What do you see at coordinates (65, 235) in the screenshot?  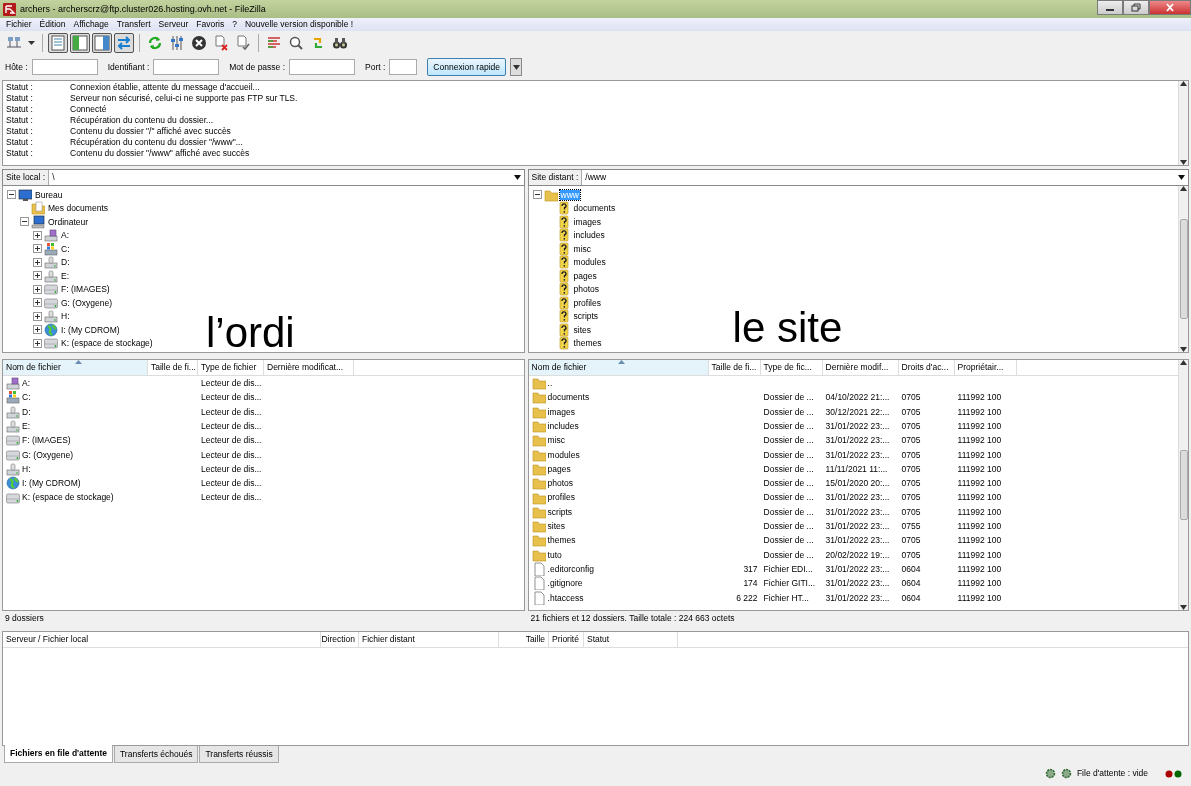 I see `tree-item: A:` at bounding box center [65, 235].